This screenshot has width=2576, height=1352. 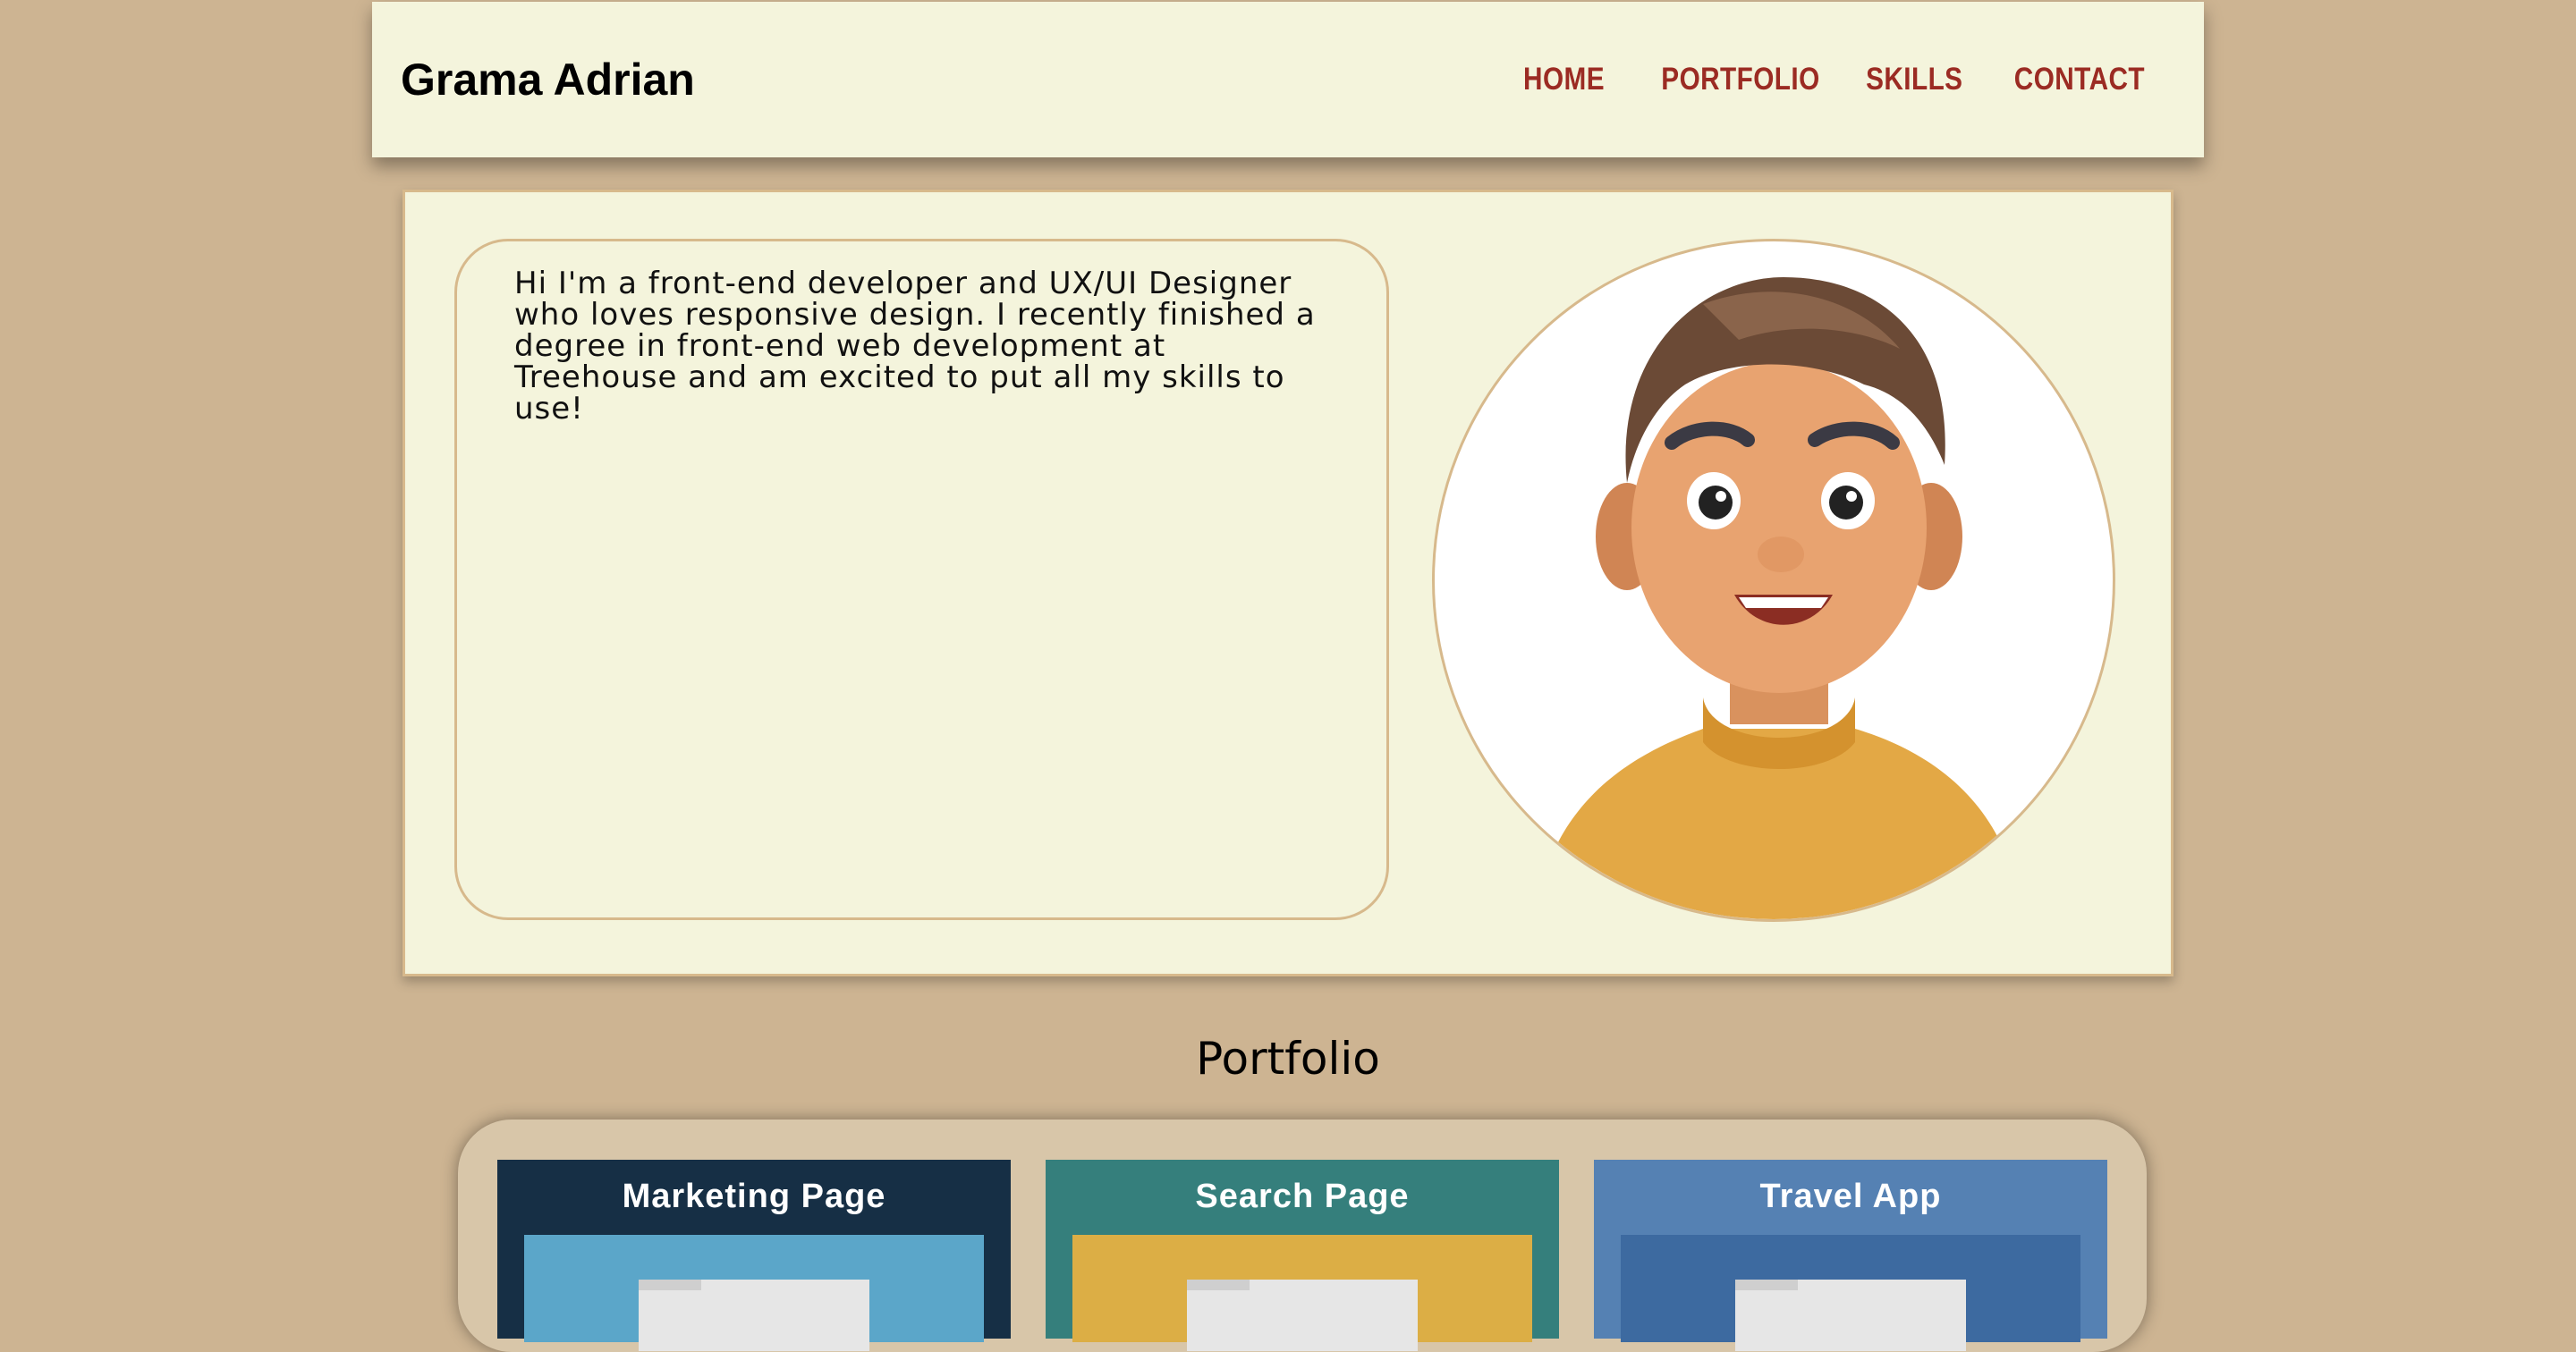 I want to click on nav-contact: CONTACT, so click(x=2079, y=79).